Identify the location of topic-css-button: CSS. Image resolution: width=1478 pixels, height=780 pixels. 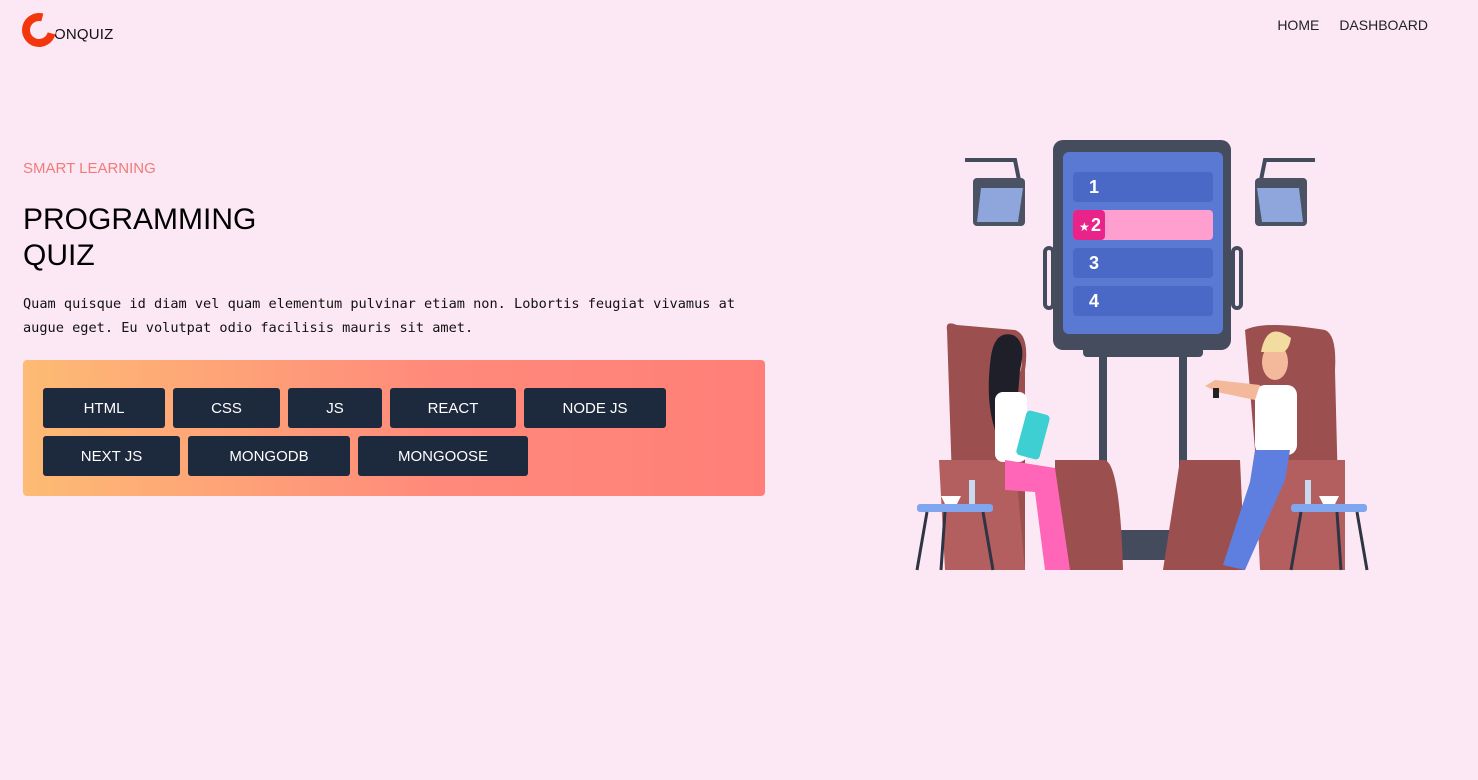
(226, 408).